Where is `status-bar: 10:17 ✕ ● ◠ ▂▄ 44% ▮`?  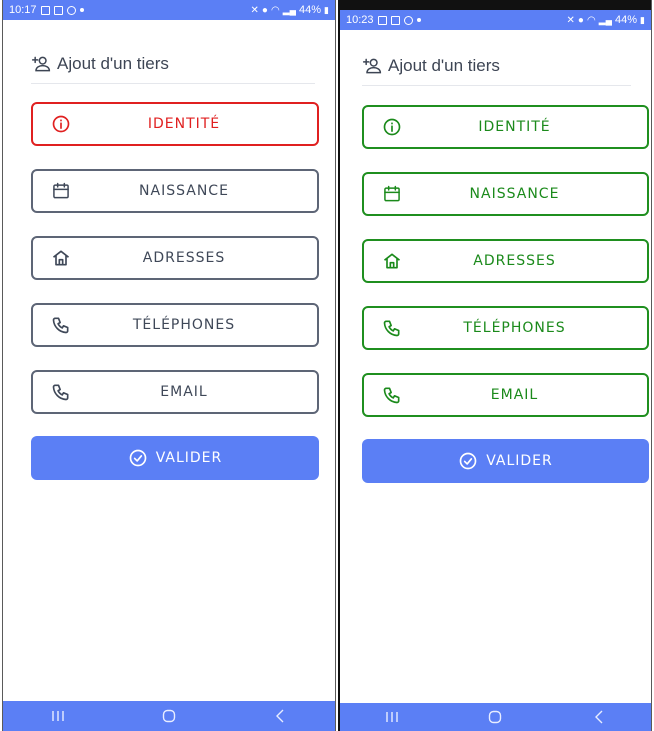 status-bar: 10:17 ✕ ● ◠ ▂▄ 44% ▮ is located at coordinates (169, 10).